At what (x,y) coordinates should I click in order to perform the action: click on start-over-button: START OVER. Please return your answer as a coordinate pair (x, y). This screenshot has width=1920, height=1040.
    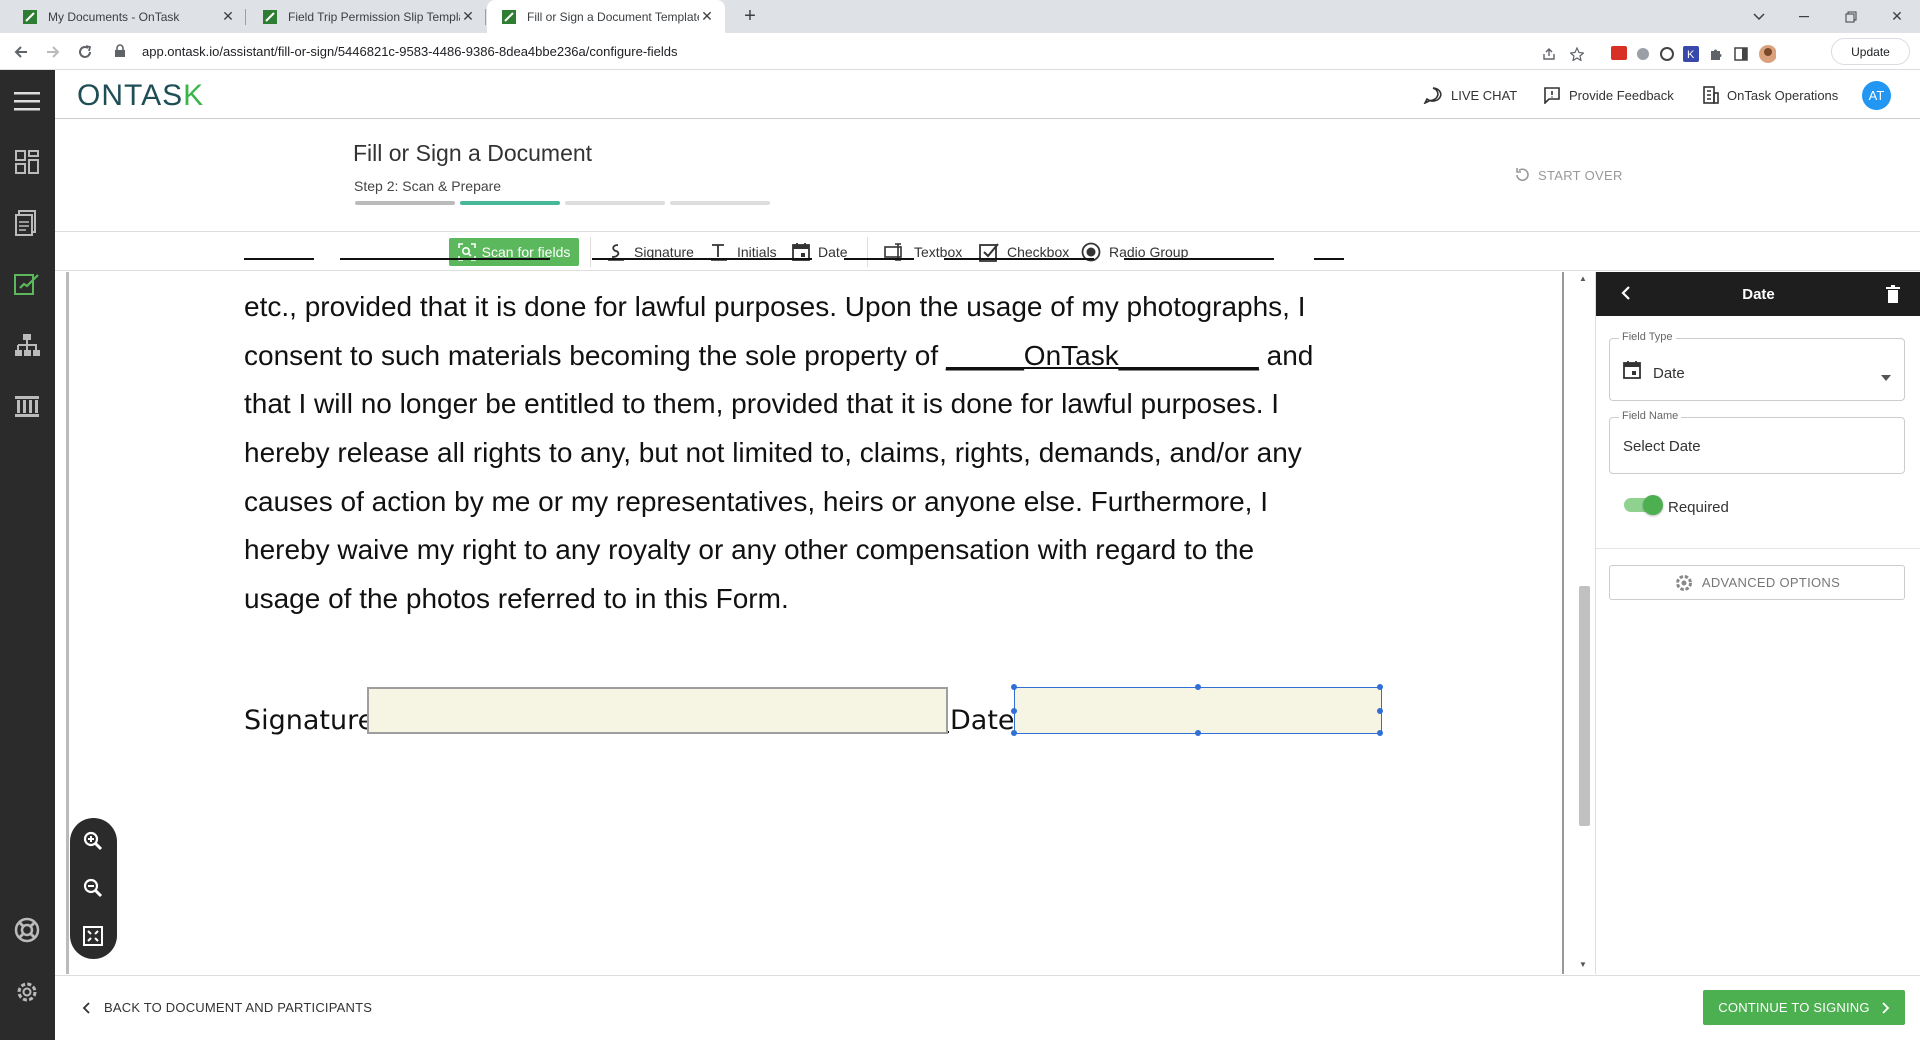
    Looking at the image, I should click on (1568, 175).